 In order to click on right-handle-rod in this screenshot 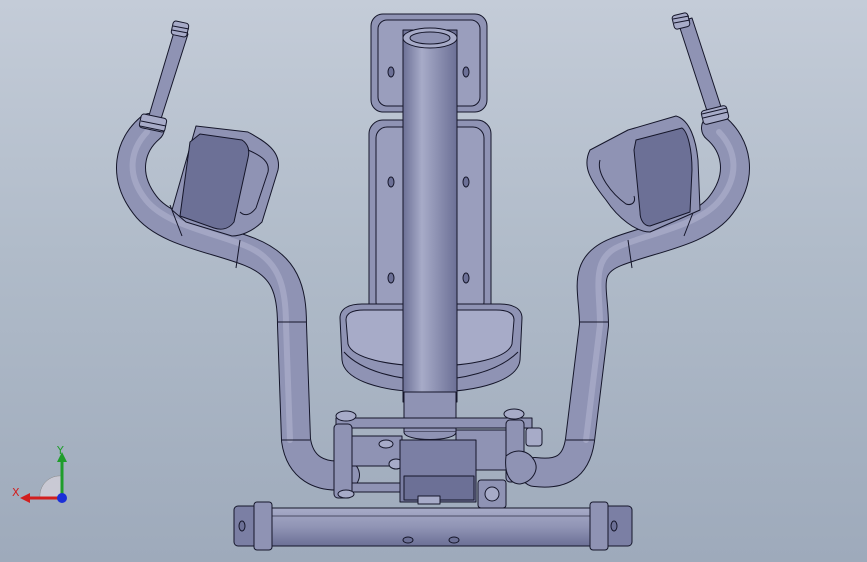, I will do `click(700, 68)`.